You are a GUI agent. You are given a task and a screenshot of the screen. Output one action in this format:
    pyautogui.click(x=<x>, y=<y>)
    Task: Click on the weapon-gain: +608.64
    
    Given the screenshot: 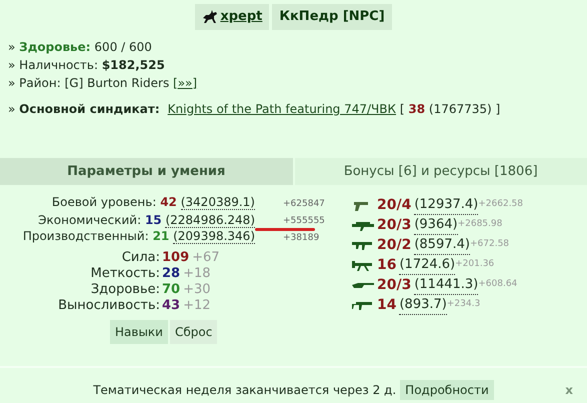 What is the action you would take?
    pyautogui.click(x=498, y=285)
    